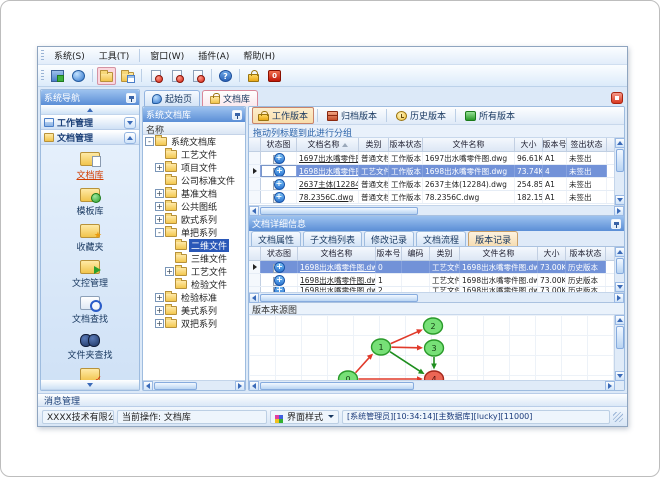 The width and height of the screenshot is (660, 477). I want to click on version-button-2: 历史版本, so click(421, 115).